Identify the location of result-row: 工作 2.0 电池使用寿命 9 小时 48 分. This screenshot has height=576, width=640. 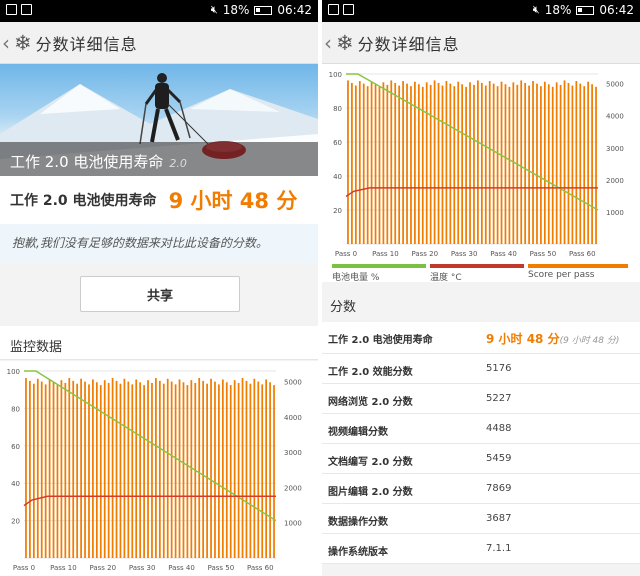
(159, 200).